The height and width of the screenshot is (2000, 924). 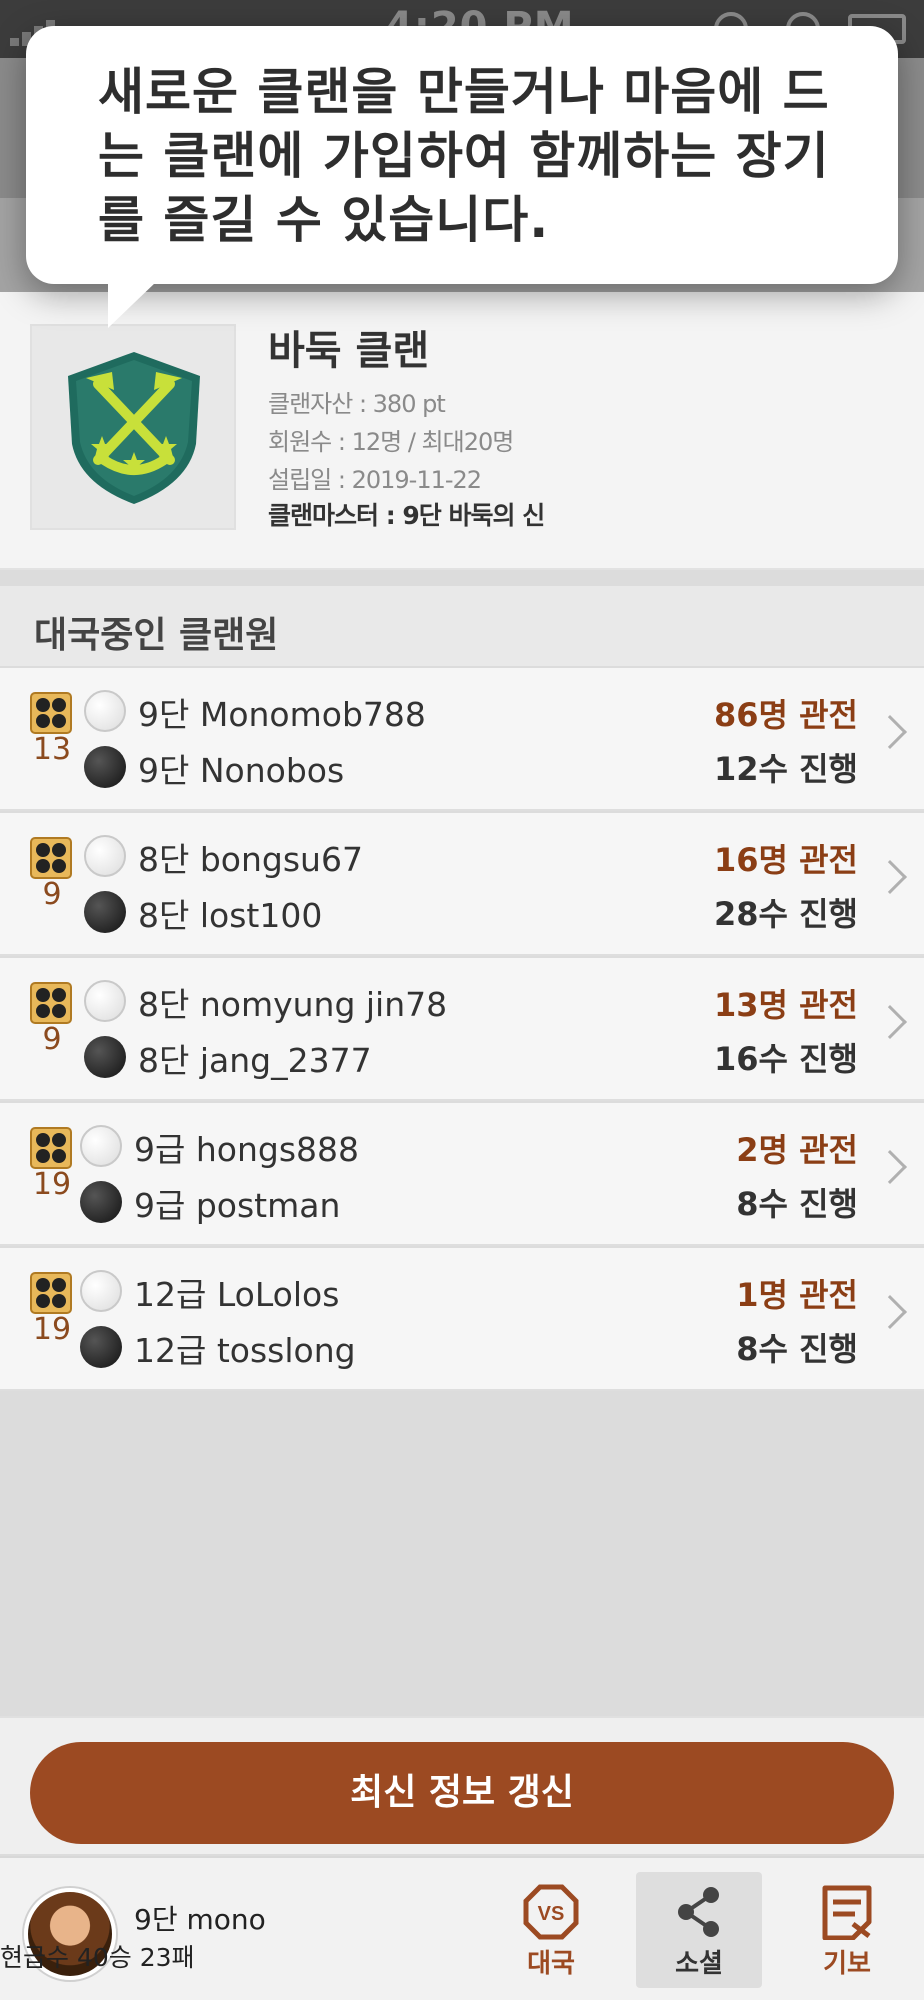 I want to click on black-player: 9단 Nonobos, so click(x=241, y=770).